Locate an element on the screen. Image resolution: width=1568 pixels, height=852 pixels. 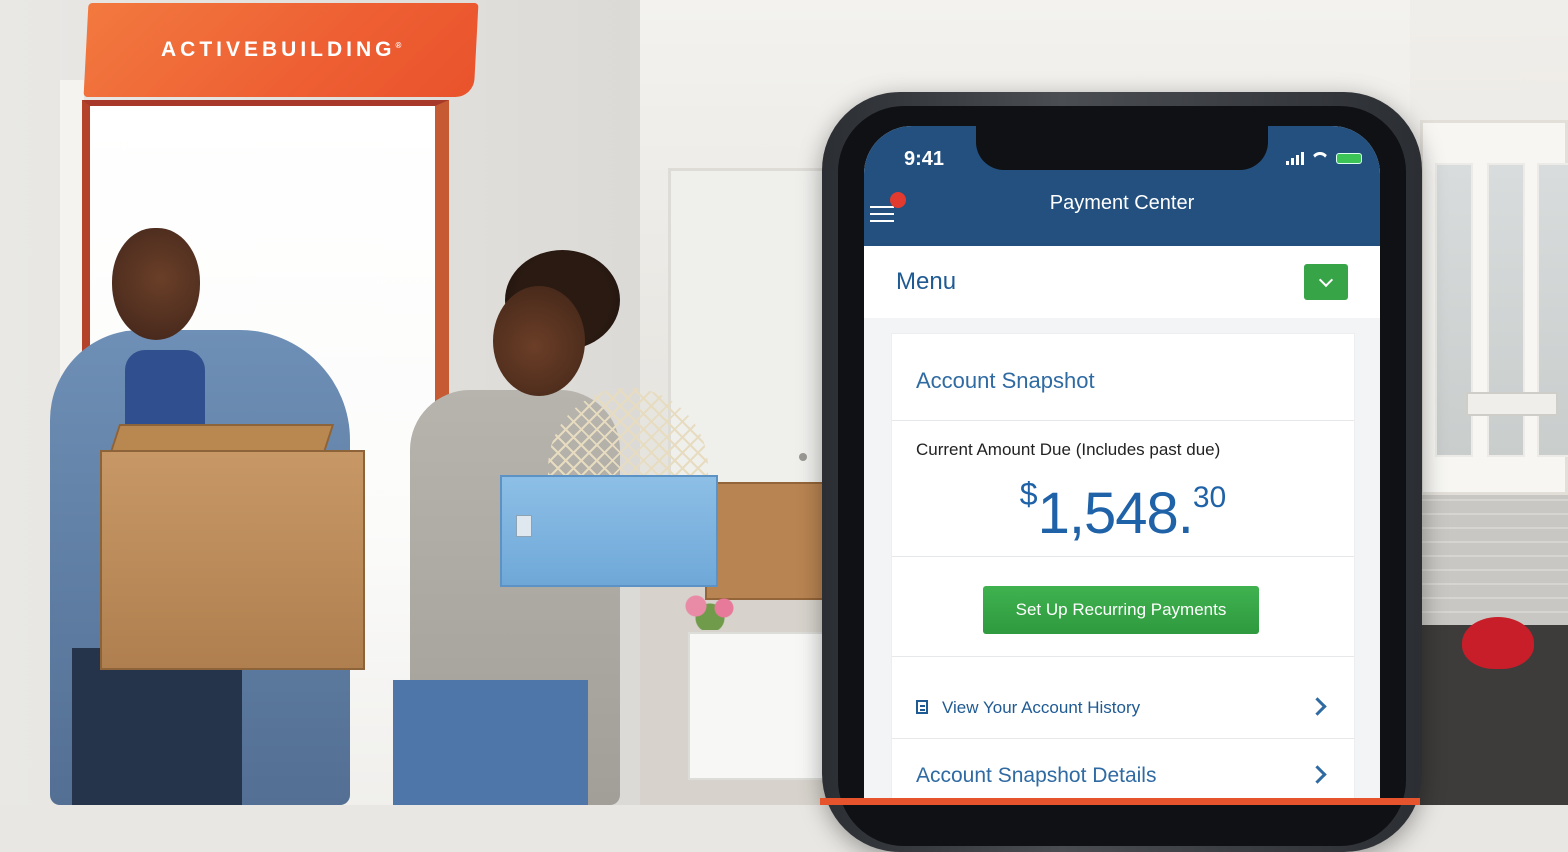
wifi-icon is located at coordinates (1320, 158).